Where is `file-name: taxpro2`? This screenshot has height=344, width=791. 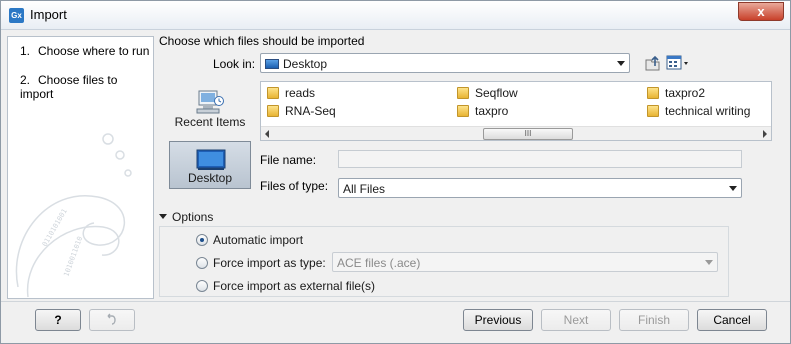
file-name: taxpro2 is located at coordinates (685, 93).